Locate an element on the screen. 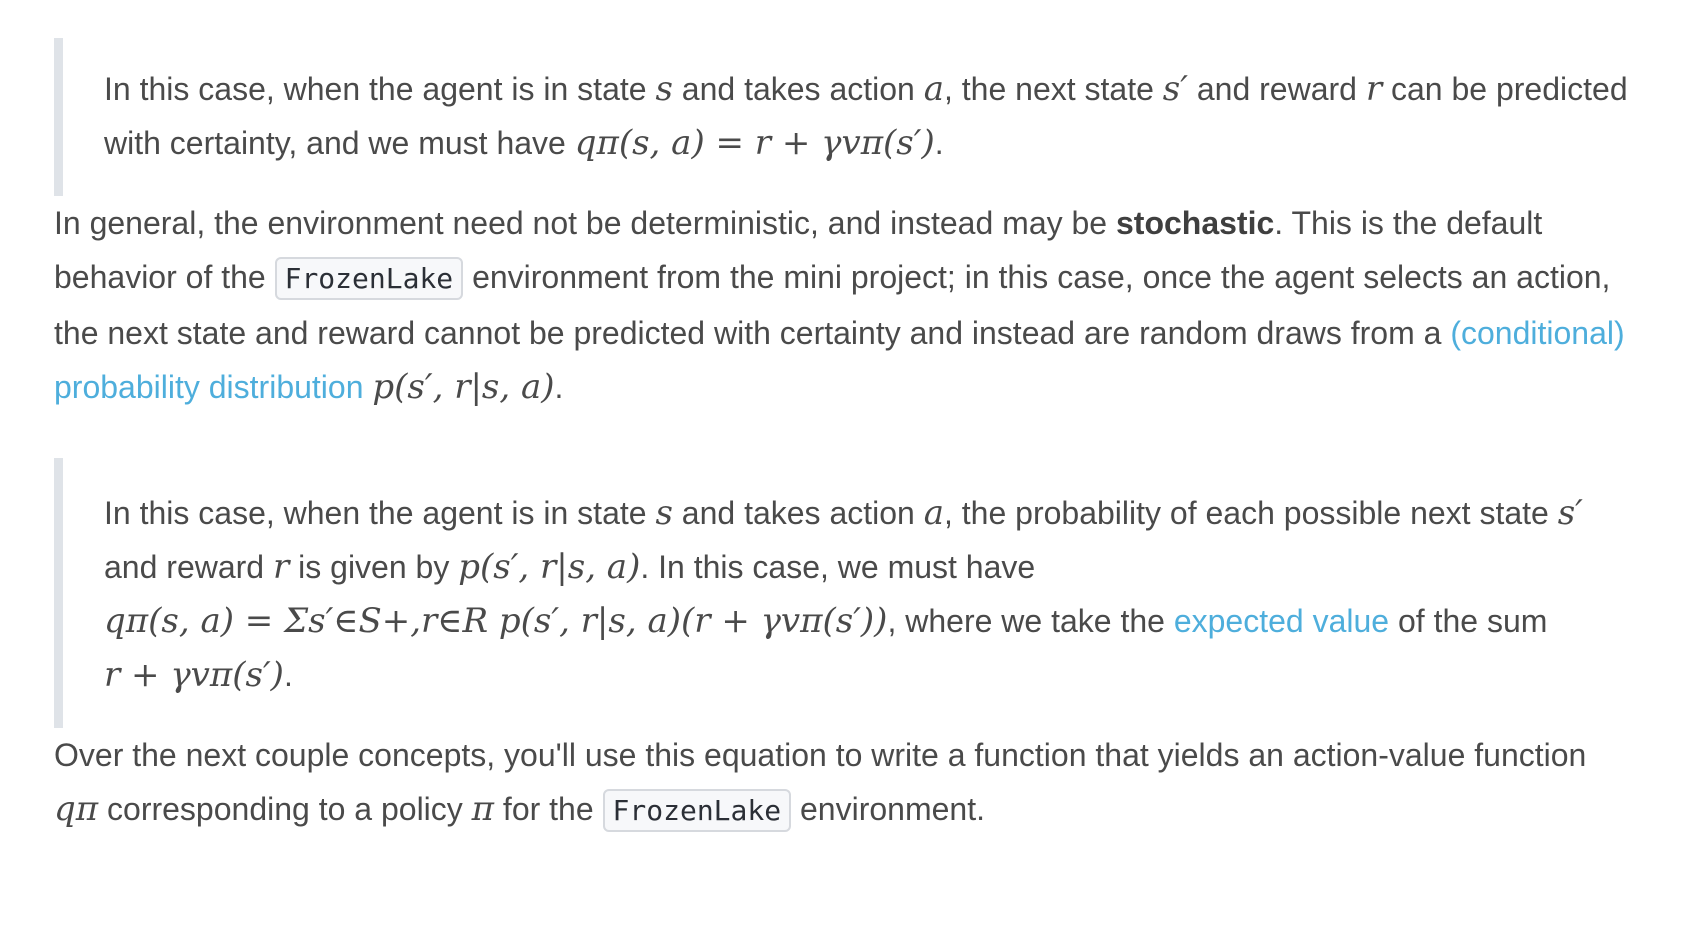  math-return-sum: r + γvπ(s′) is located at coordinates (194, 675).